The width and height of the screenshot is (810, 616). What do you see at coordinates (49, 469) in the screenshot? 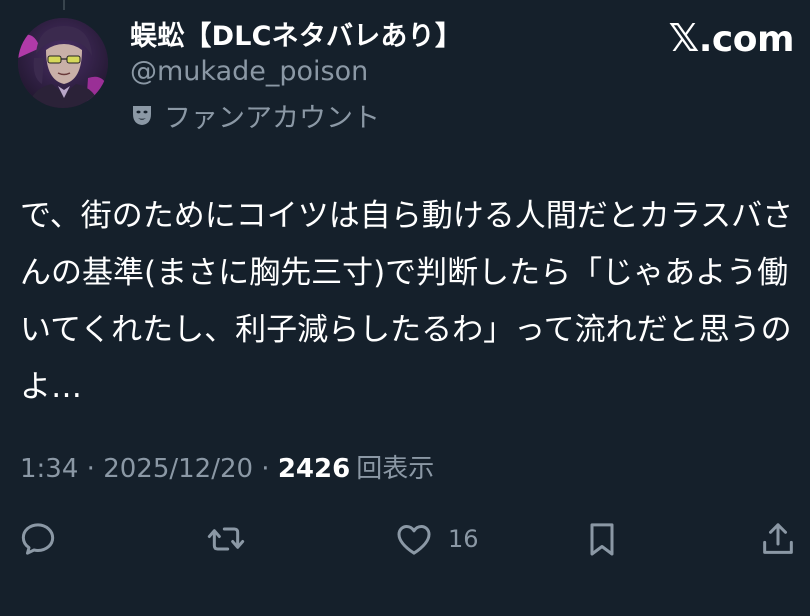
I see `tweet-time: 1:34` at bounding box center [49, 469].